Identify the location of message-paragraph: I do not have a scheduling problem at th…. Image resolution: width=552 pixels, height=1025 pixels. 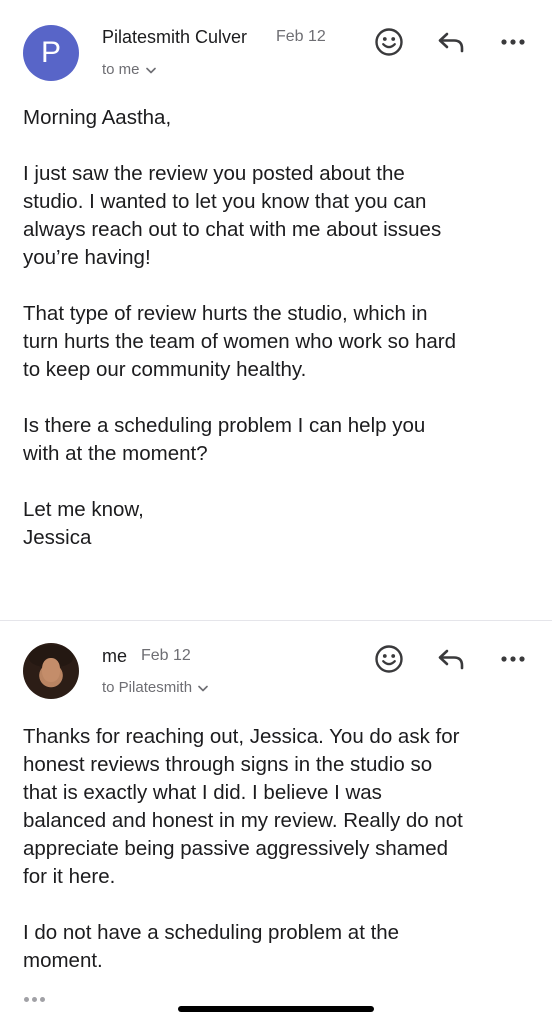
(278, 947).